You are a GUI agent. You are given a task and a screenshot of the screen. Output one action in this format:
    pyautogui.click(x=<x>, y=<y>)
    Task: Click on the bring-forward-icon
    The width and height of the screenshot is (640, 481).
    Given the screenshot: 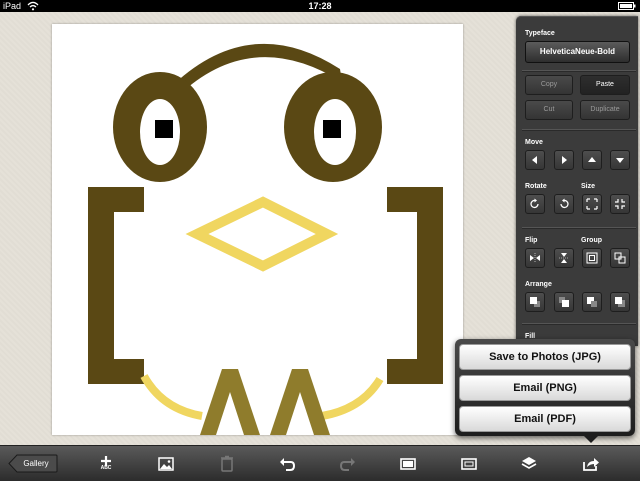 What is the action you would take?
    pyautogui.click(x=564, y=302)
    